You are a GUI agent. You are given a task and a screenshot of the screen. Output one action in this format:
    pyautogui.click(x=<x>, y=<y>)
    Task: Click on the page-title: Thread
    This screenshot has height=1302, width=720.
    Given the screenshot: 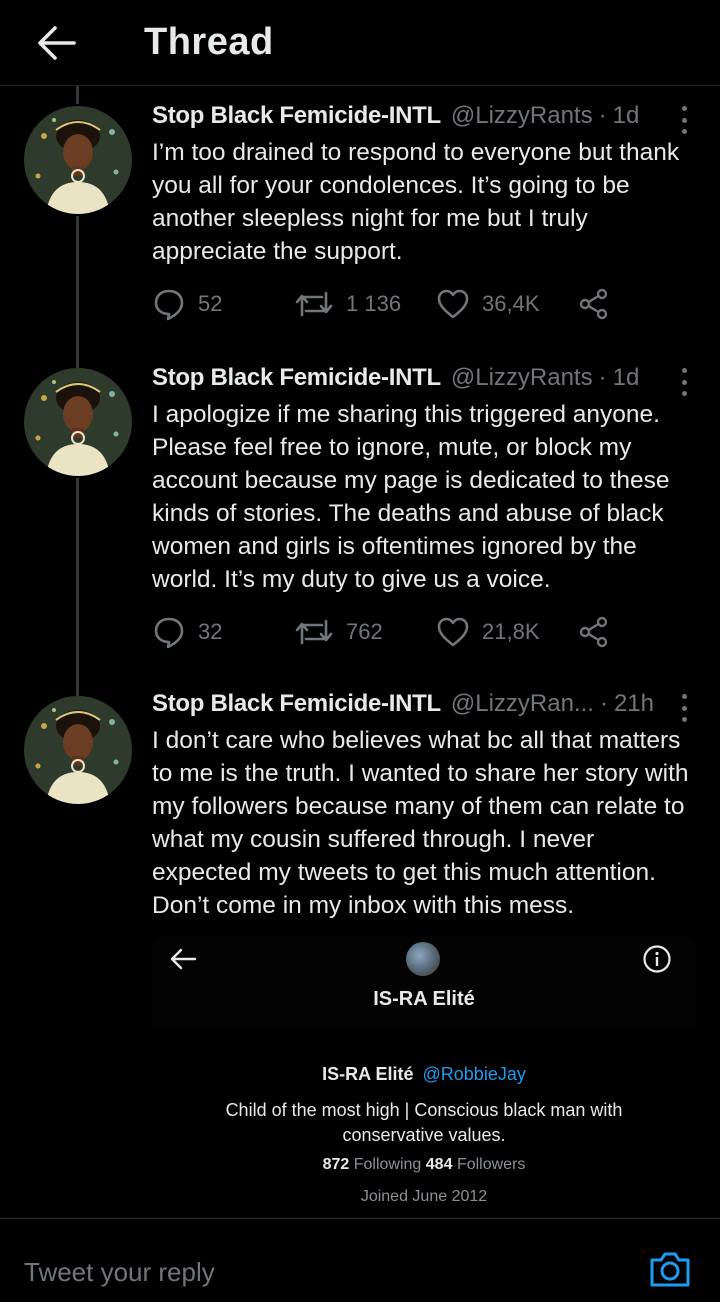 What is the action you would take?
    pyautogui.click(x=209, y=42)
    